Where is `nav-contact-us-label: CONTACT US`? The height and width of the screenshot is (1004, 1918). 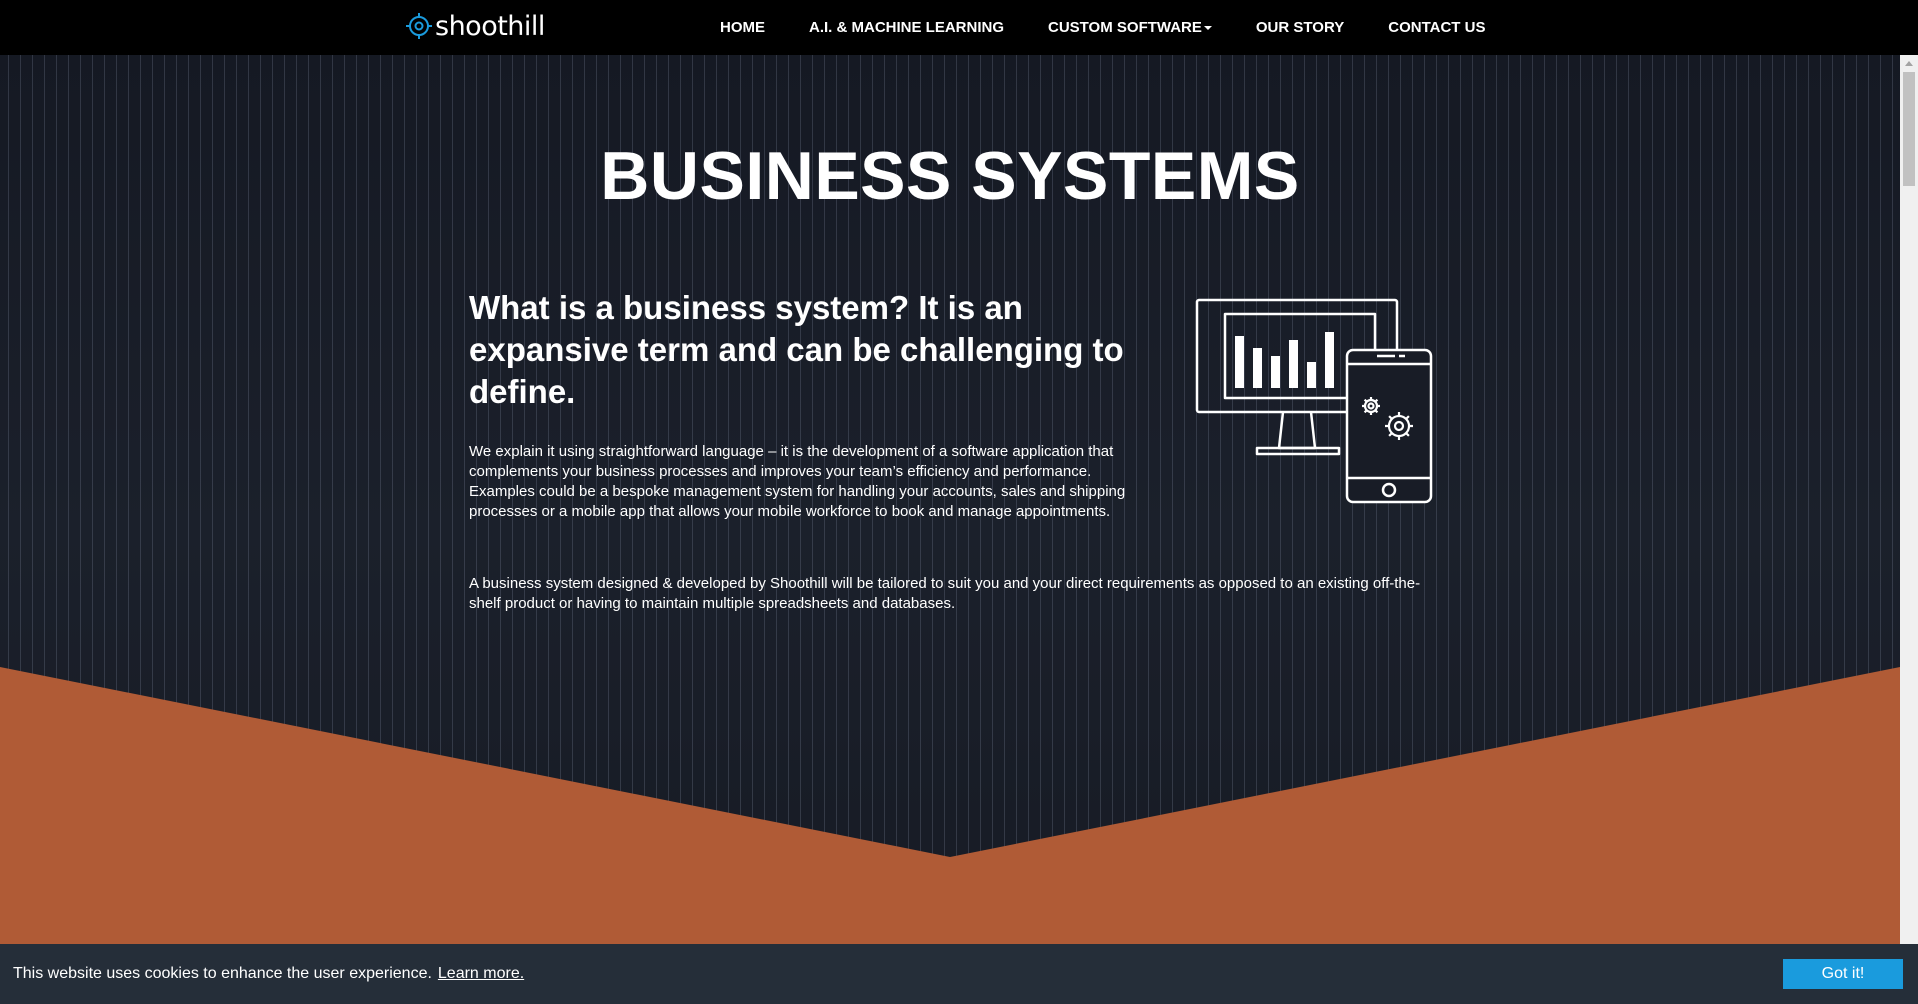 nav-contact-us-label: CONTACT US is located at coordinates (1437, 27).